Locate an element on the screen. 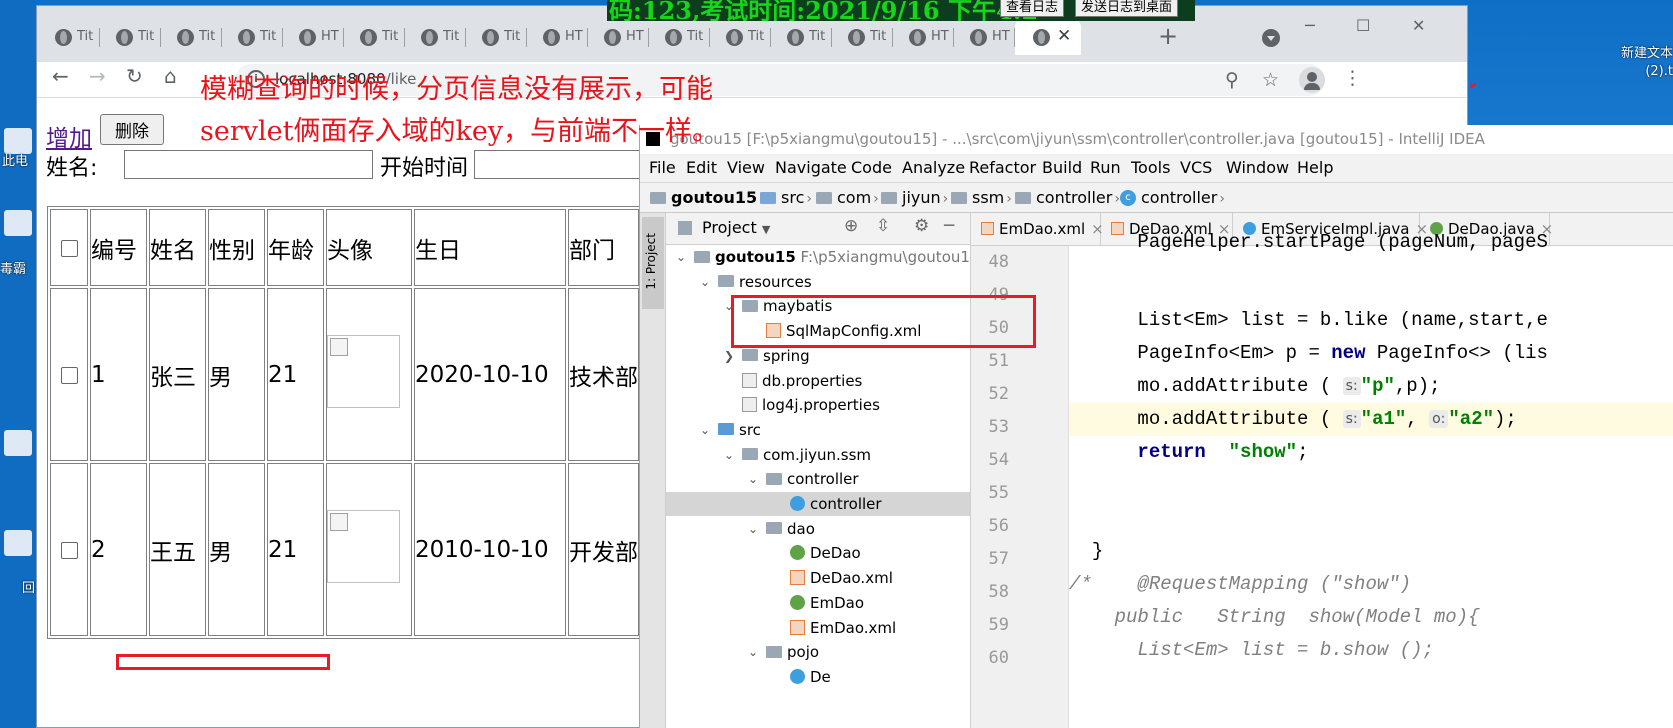 Image resolution: width=1673 pixels, height=728 pixels. line-number: 60 is located at coordinates (998, 658).